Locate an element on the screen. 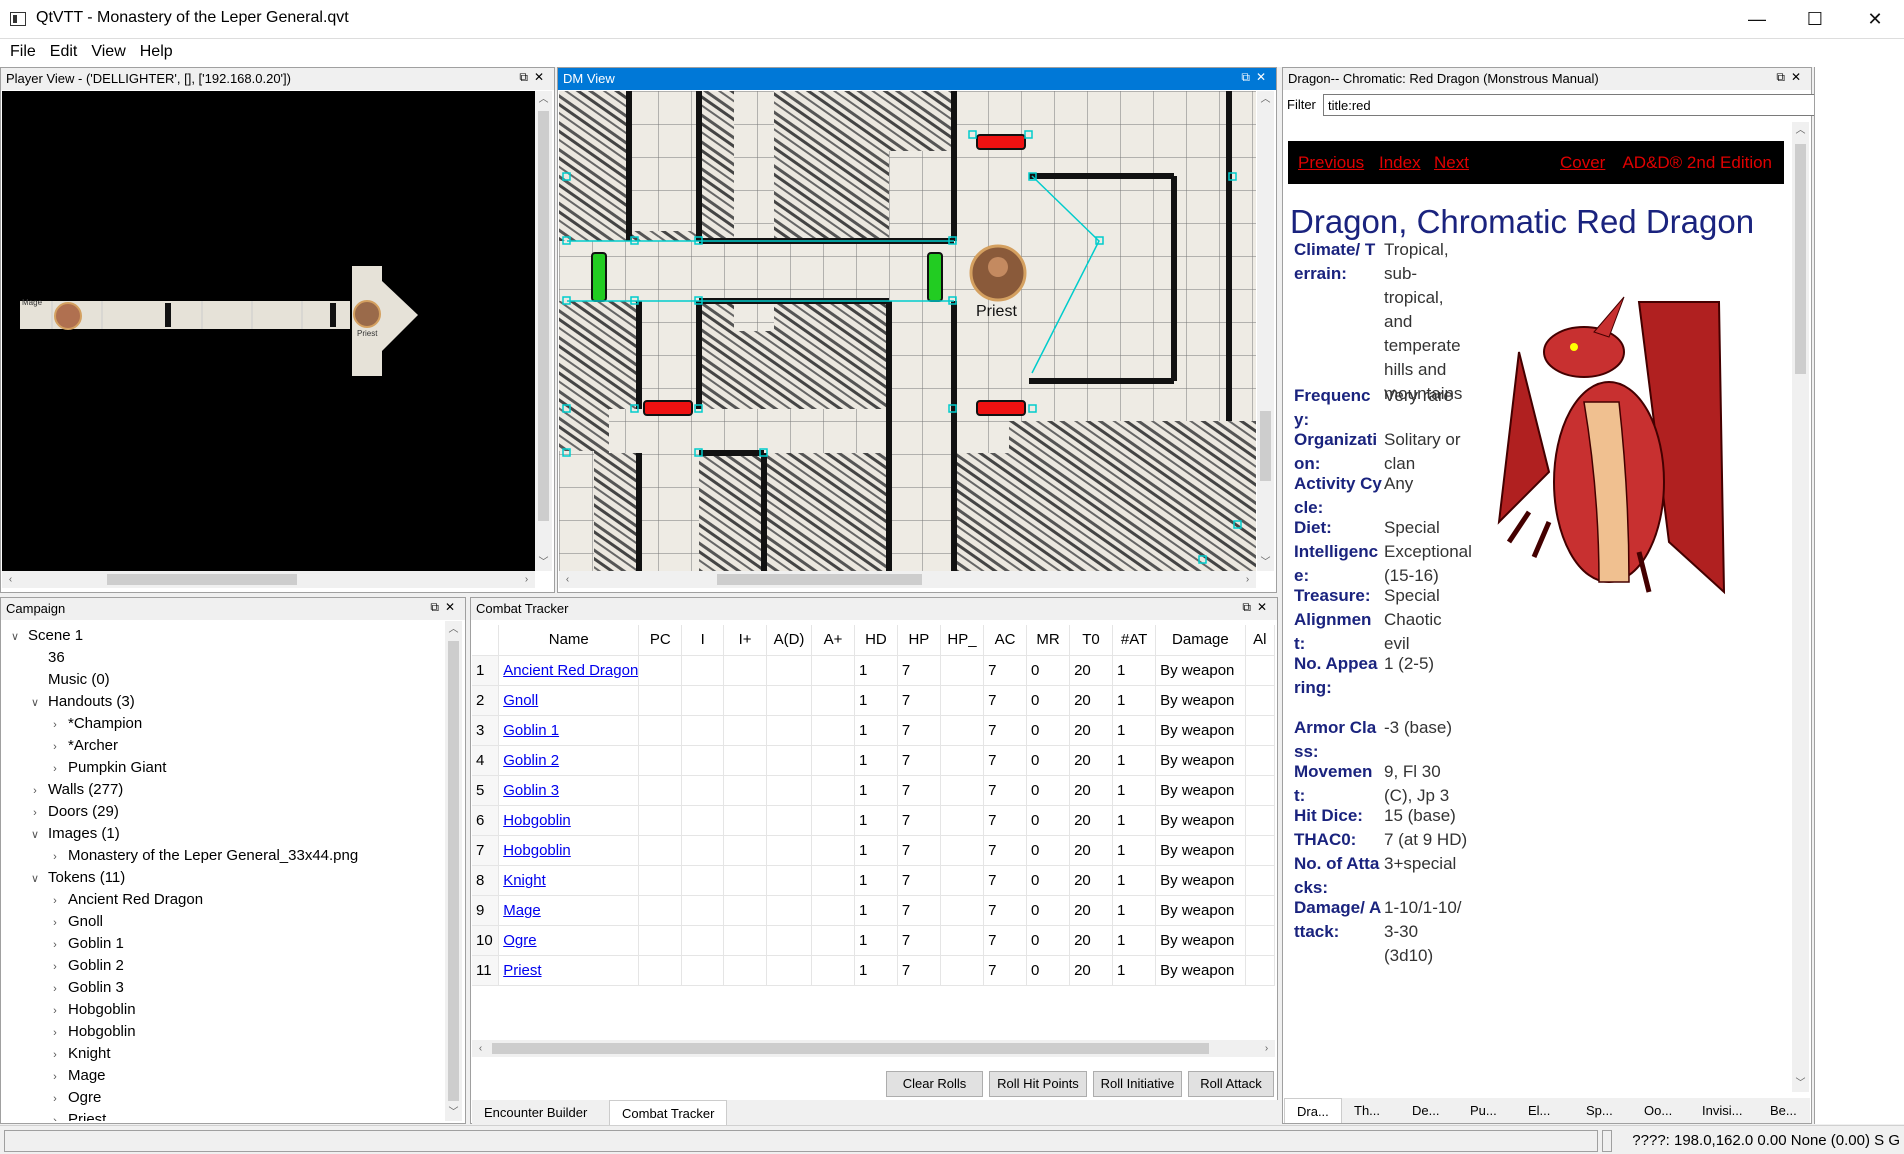 This screenshot has width=1904, height=1154. tree-item: › *Champion is located at coordinates (72, 724).